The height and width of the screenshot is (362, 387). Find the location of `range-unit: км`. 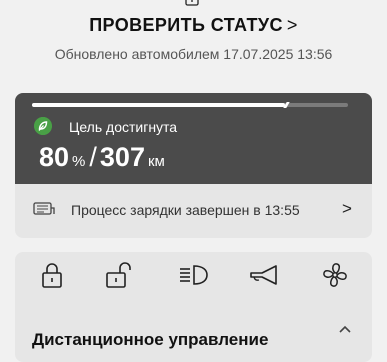

range-unit: км is located at coordinates (156, 161).